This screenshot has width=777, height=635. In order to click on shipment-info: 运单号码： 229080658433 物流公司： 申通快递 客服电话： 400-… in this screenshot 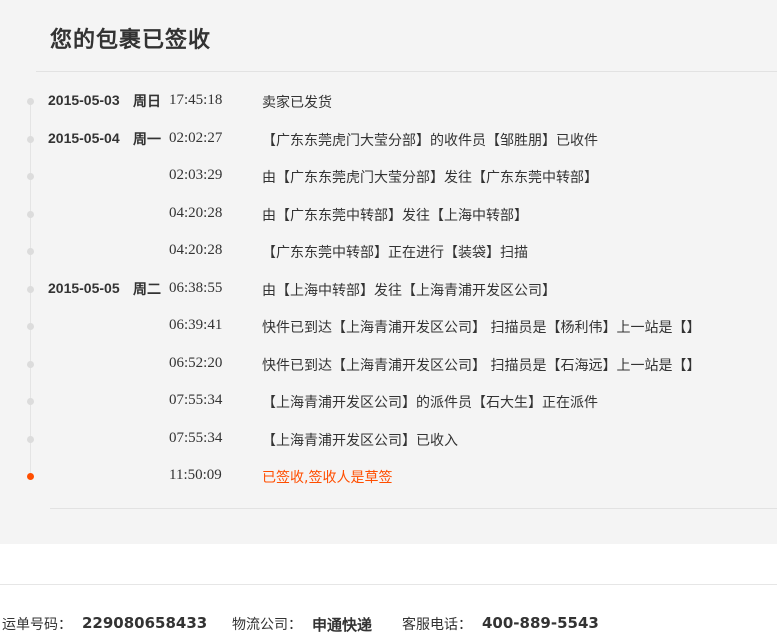, I will do `click(388, 624)`.